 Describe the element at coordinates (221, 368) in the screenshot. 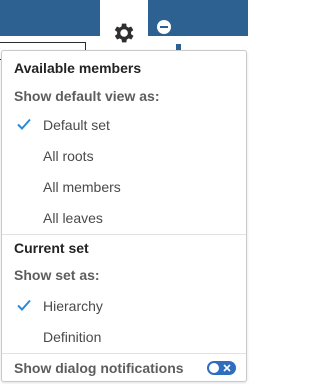

I see `dialog-notifications-toggle` at that location.